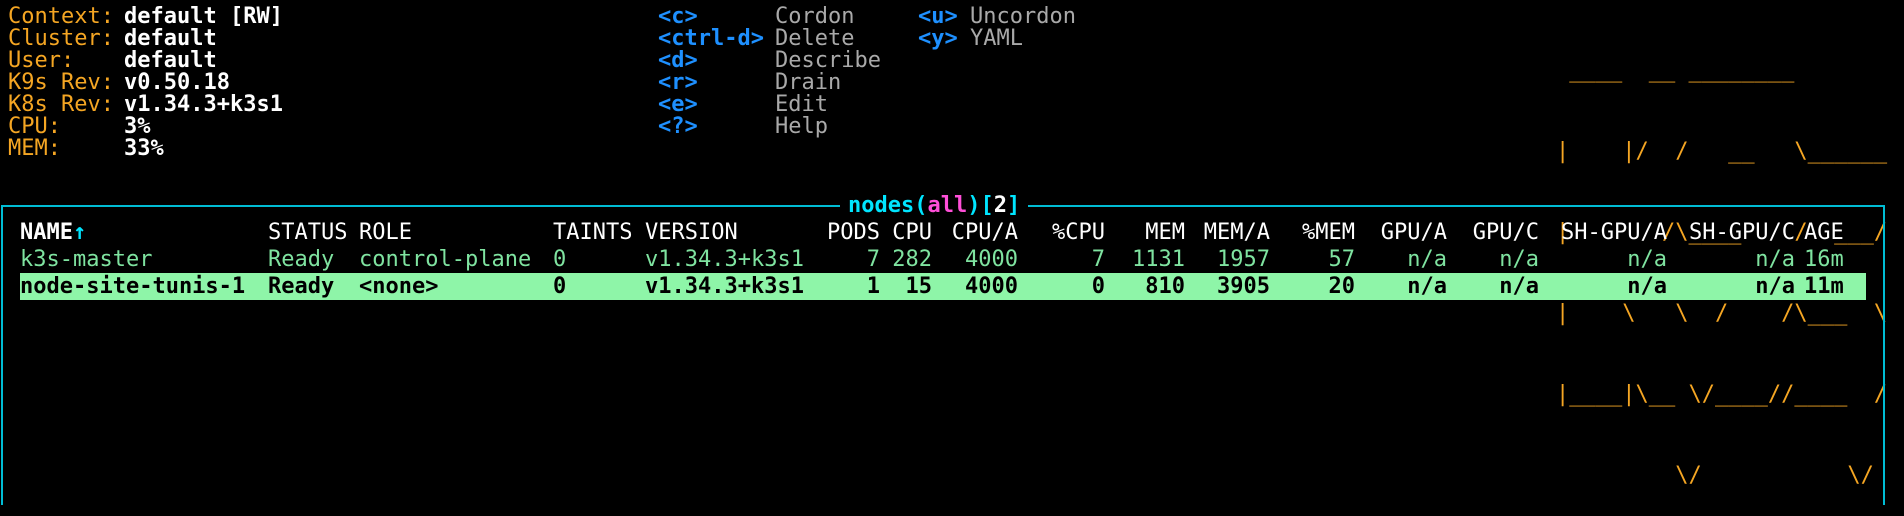 This screenshot has width=1904, height=516. I want to click on column-header-pcpu: %CPU, so click(1065, 232).